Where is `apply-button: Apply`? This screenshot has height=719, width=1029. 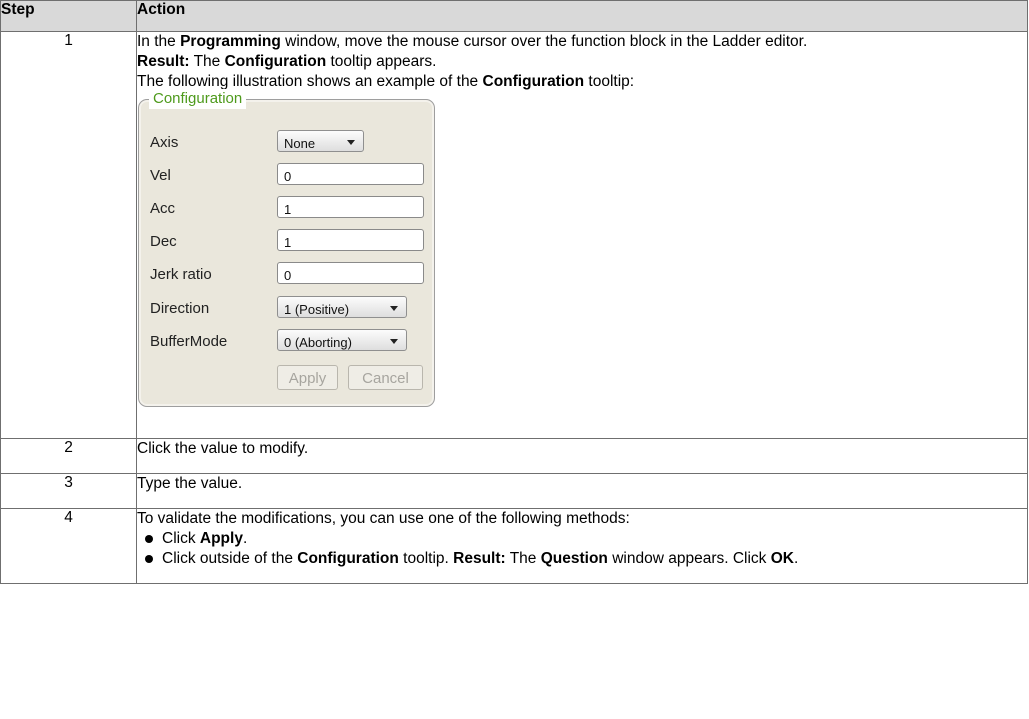 apply-button: Apply is located at coordinates (307, 377).